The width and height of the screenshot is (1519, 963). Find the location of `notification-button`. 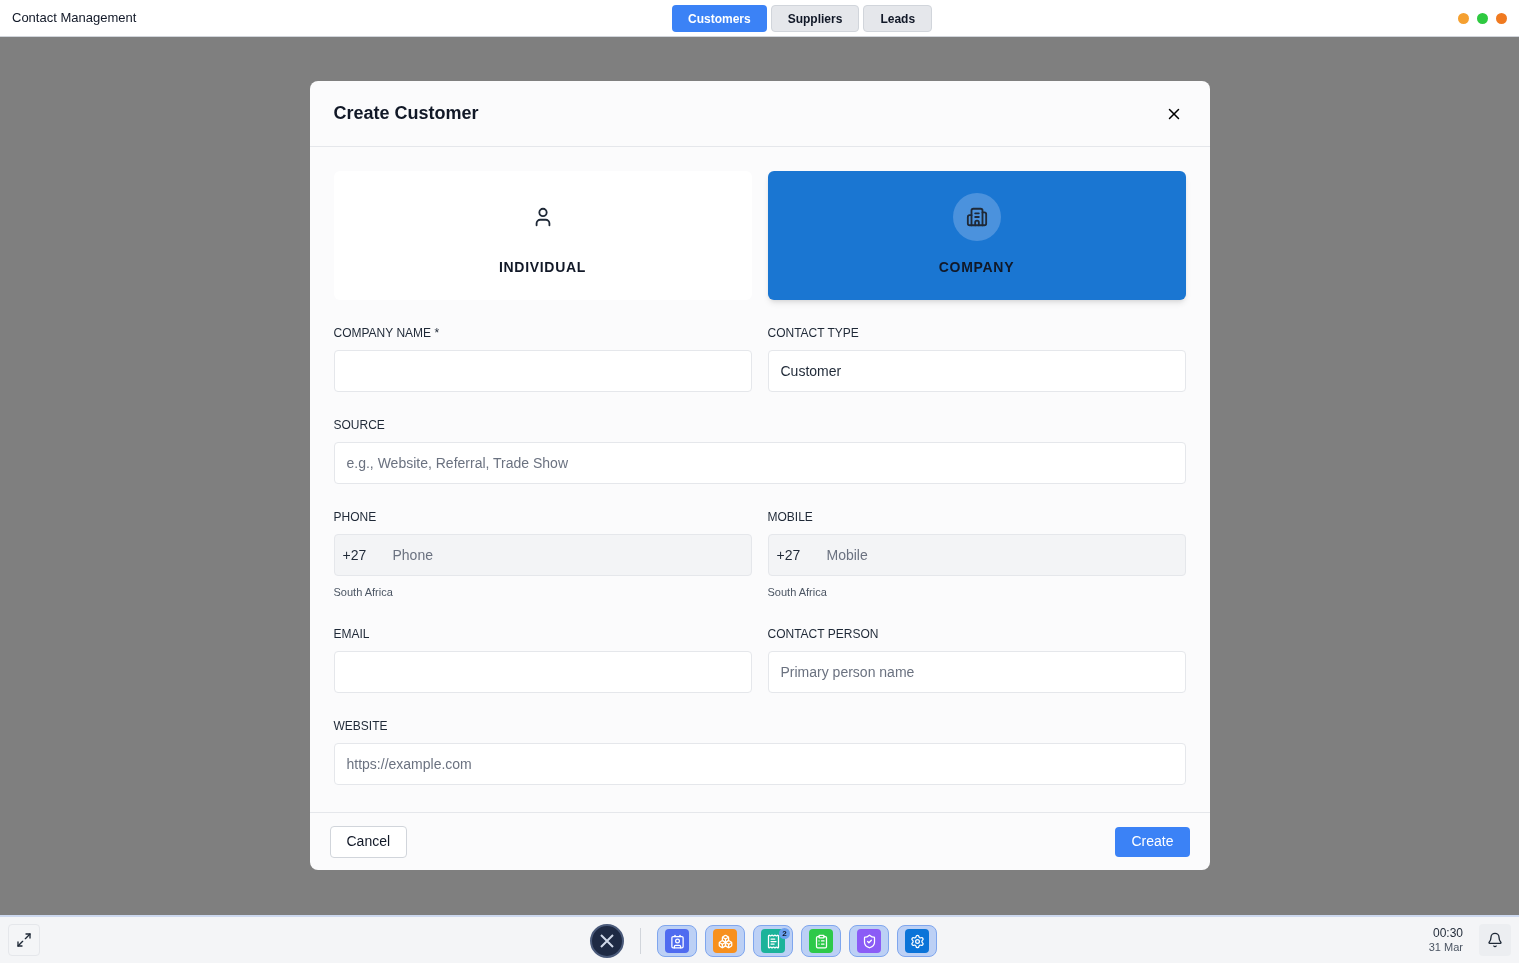

notification-button is located at coordinates (1495, 940).